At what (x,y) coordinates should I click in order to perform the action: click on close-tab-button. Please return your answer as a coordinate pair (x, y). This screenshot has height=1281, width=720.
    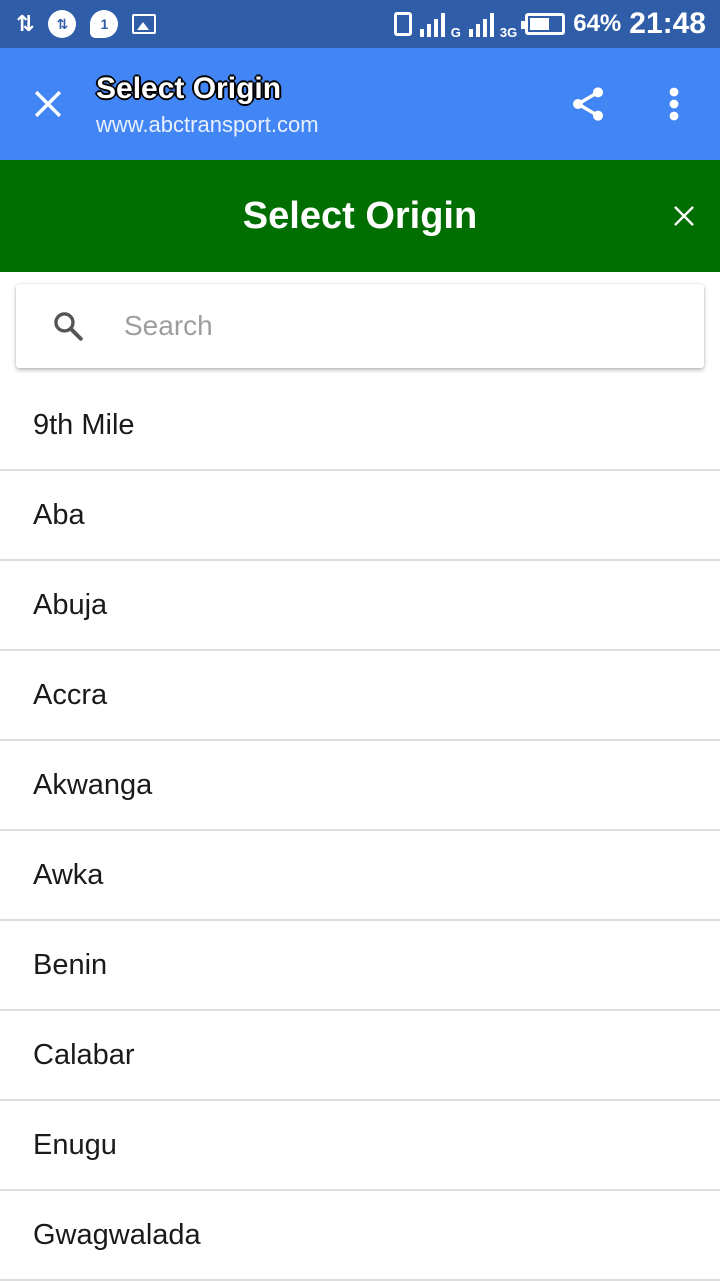
    Looking at the image, I should click on (48, 104).